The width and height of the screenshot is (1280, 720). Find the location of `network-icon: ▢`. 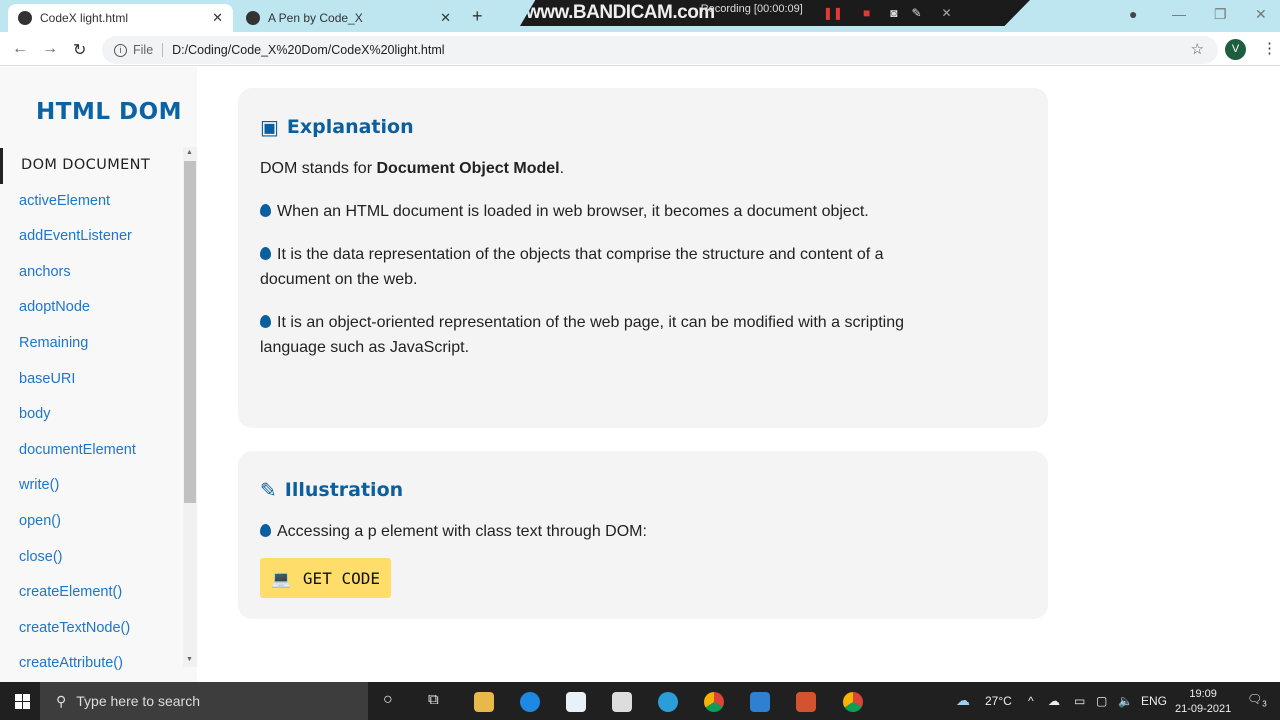

network-icon: ▢ is located at coordinates (1101, 701).